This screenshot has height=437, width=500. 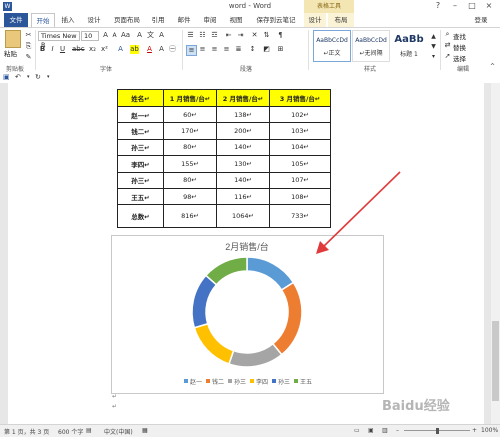 I want to click on tab-review: 审阅, so click(x=210, y=20).